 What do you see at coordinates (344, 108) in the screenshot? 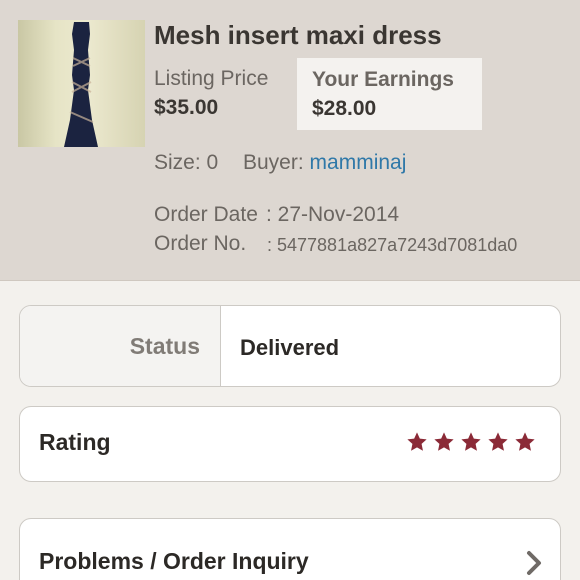
I see `earnings-value: $28.00` at bounding box center [344, 108].